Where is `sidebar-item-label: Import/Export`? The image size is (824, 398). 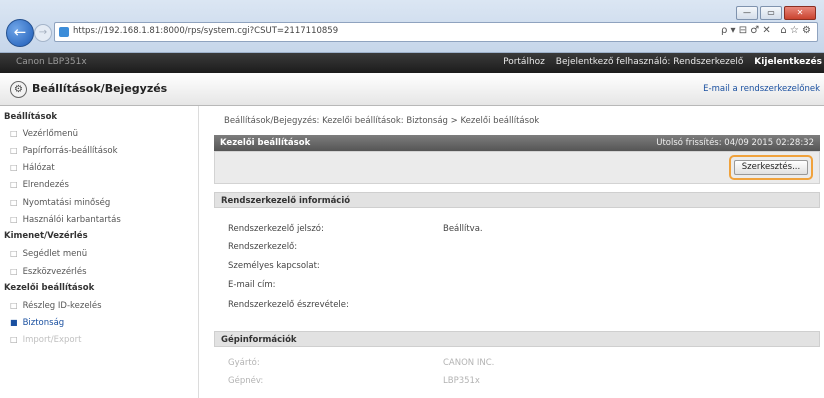
sidebar-item-label: Import/Export is located at coordinates (52, 340).